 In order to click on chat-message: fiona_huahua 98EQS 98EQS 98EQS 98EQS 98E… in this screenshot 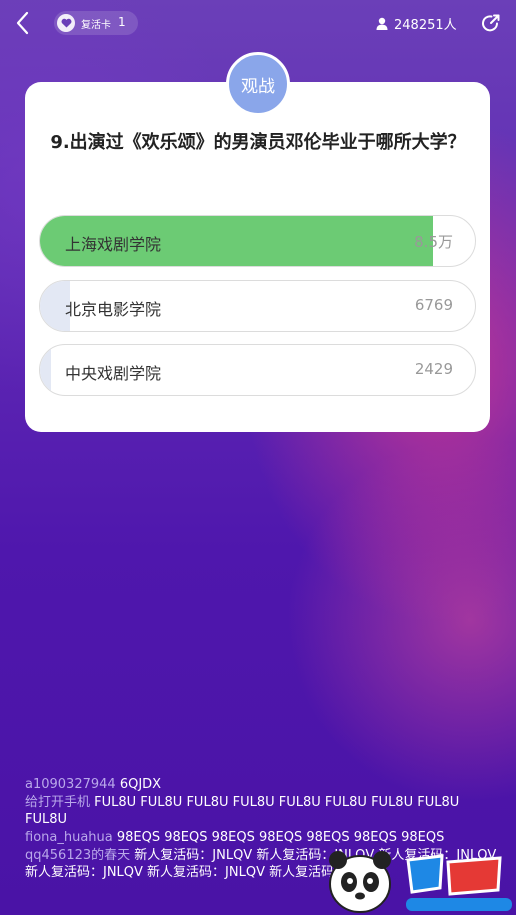, I will do `click(265, 837)`.